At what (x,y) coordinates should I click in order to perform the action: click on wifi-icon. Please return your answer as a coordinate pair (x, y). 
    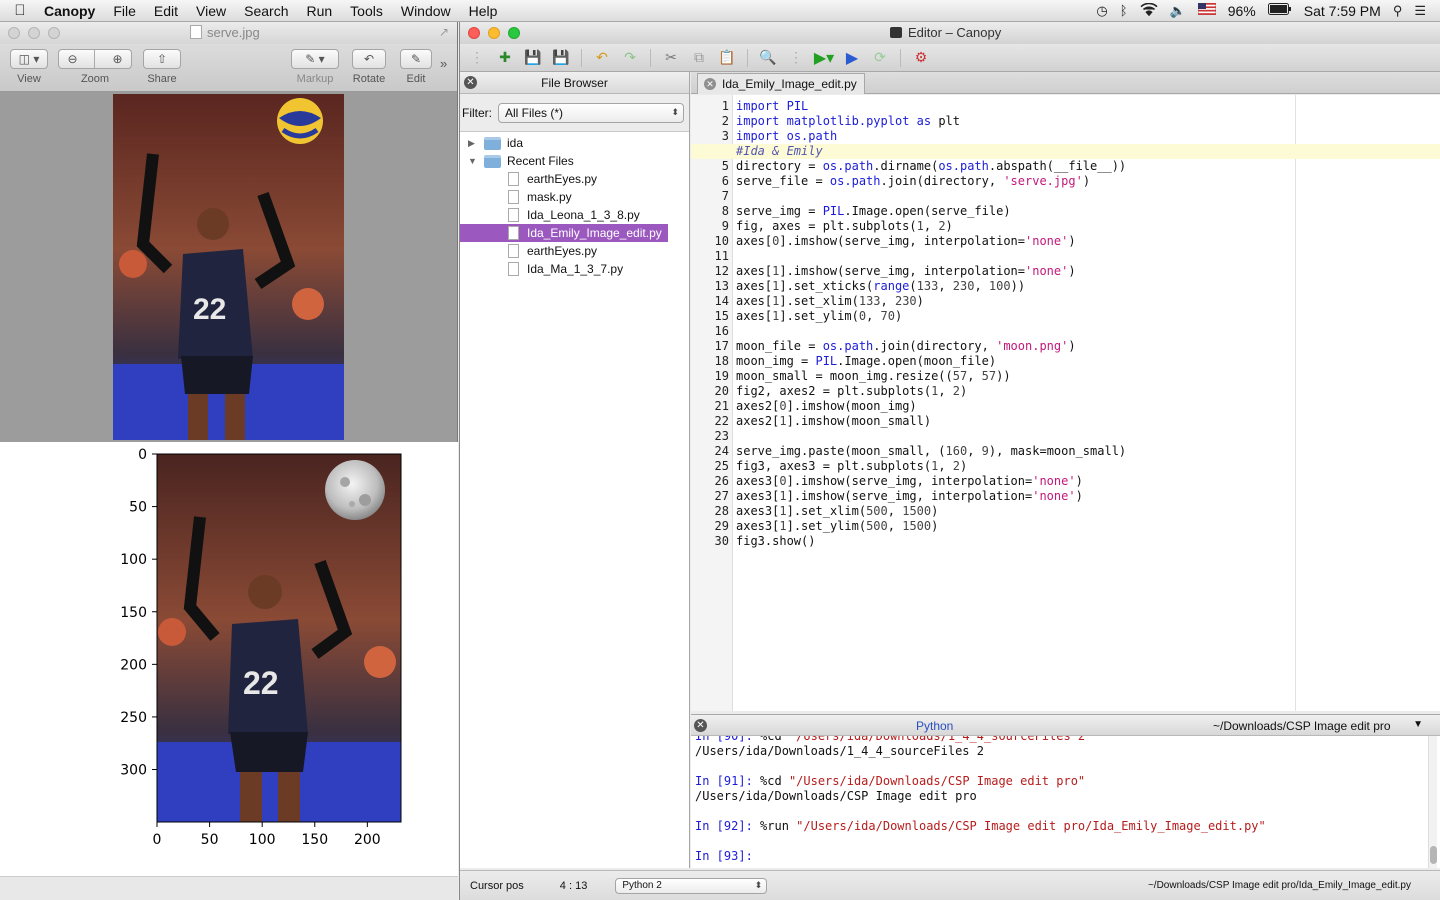
    Looking at the image, I should click on (1148, 10).